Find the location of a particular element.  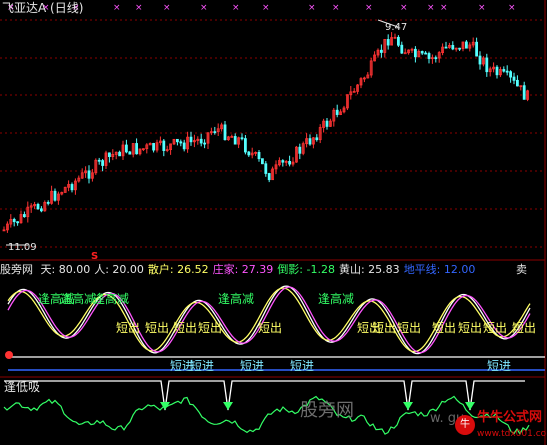

indicator-value-6: 地平线: 12.00 is located at coordinates (439, 269).